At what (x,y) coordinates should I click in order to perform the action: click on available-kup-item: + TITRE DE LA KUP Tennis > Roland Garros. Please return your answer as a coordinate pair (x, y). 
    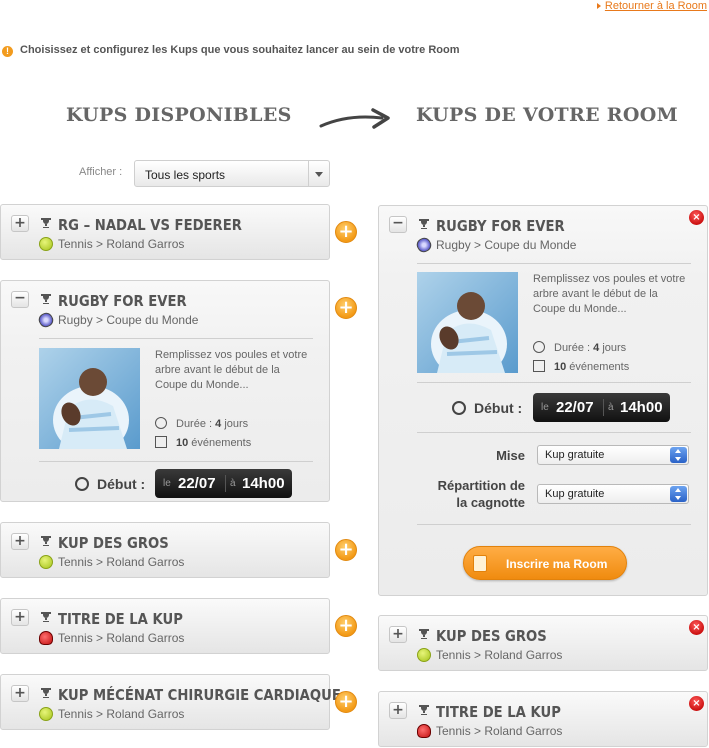
    Looking at the image, I should click on (165, 626).